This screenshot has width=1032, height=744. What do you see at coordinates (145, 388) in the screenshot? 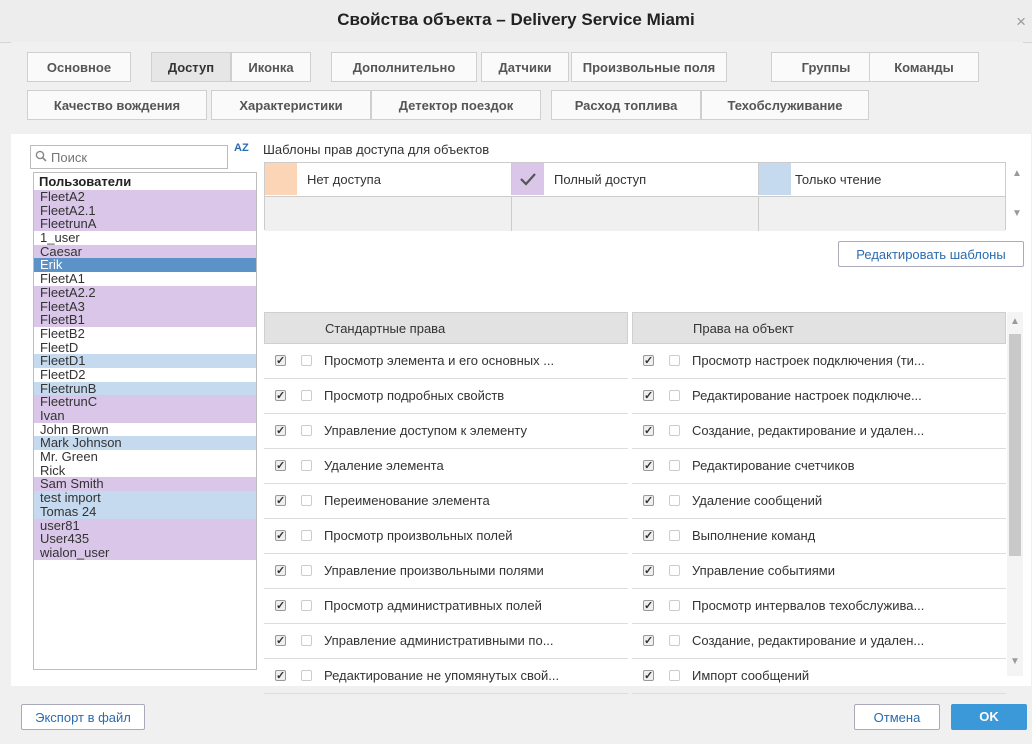
I see `user-list-item: FleetrunB` at bounding box center [145, 388].